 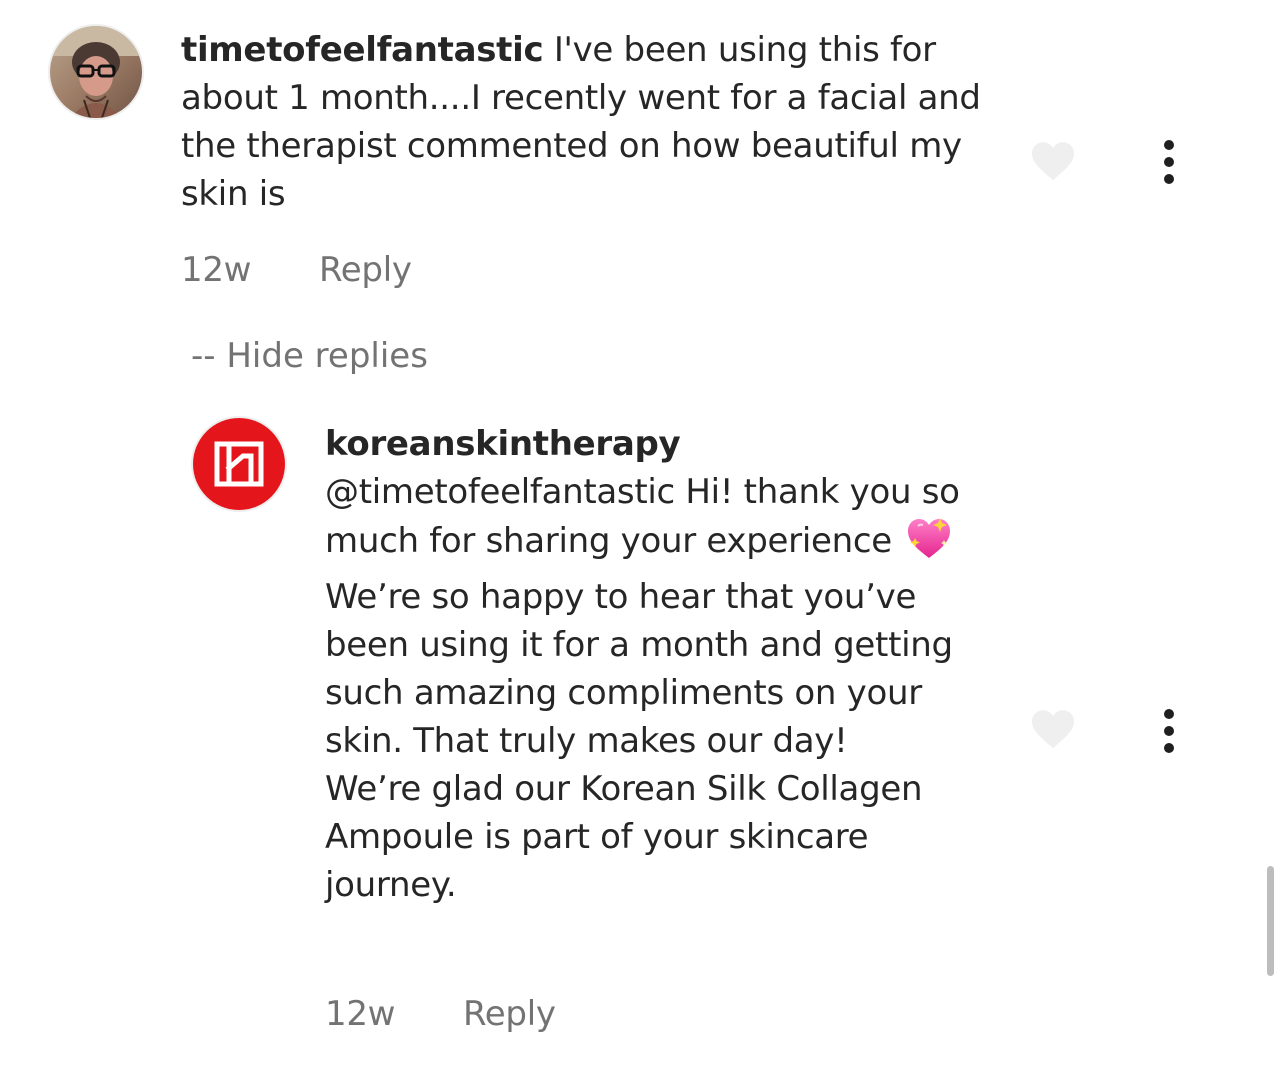 What do you see at coordinates (929, 544) in the screenshot?
I see `sparkling-heart-icon` at bounding box center [929, 544].